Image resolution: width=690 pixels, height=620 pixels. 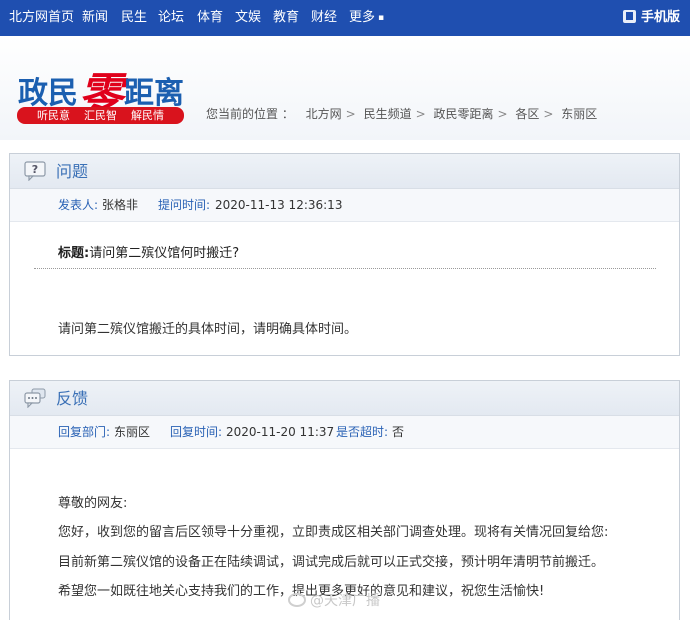 What do you see at coordinates (280, 432) in the screenshot?
I see `reply-time-value: 2020-11-20 11:37` at bounding box center [280, 432].